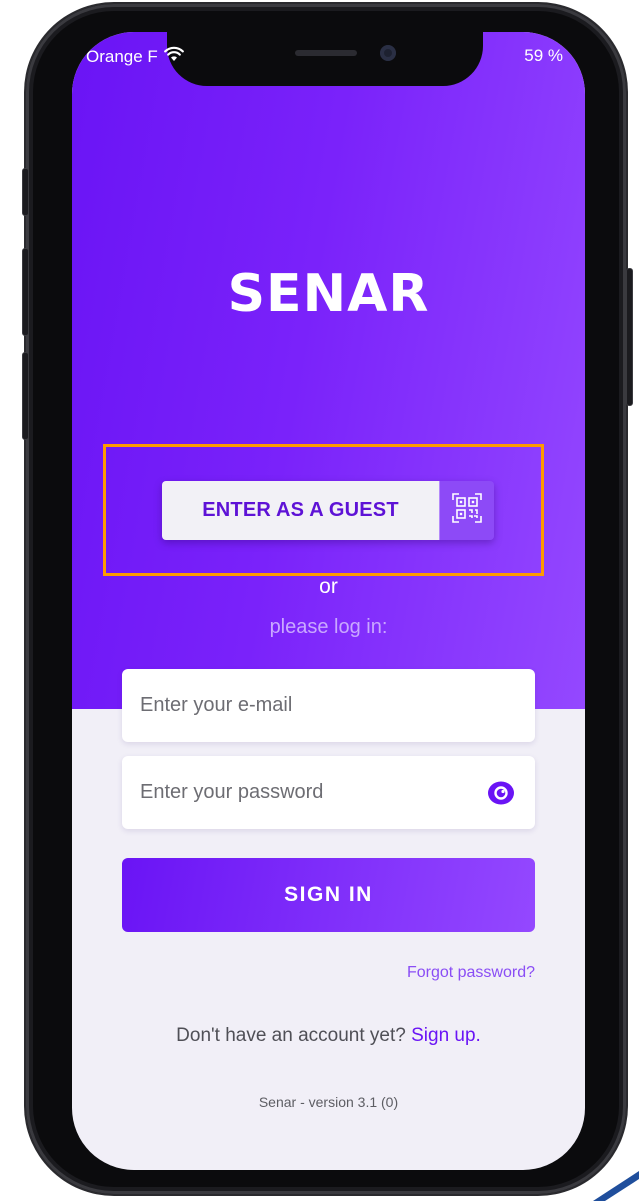 This screenshot has height=1201, width=639. I want to click on sign-up-link: Sign up., so click(446, 1035).